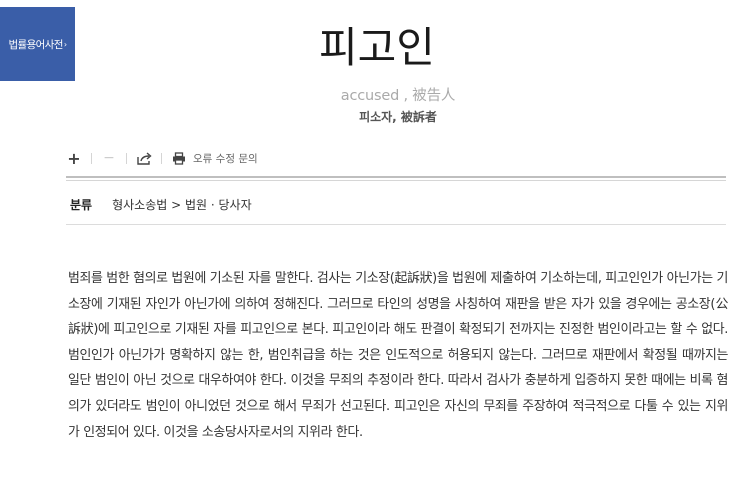  I want to click on share-button, so click(144, 158).